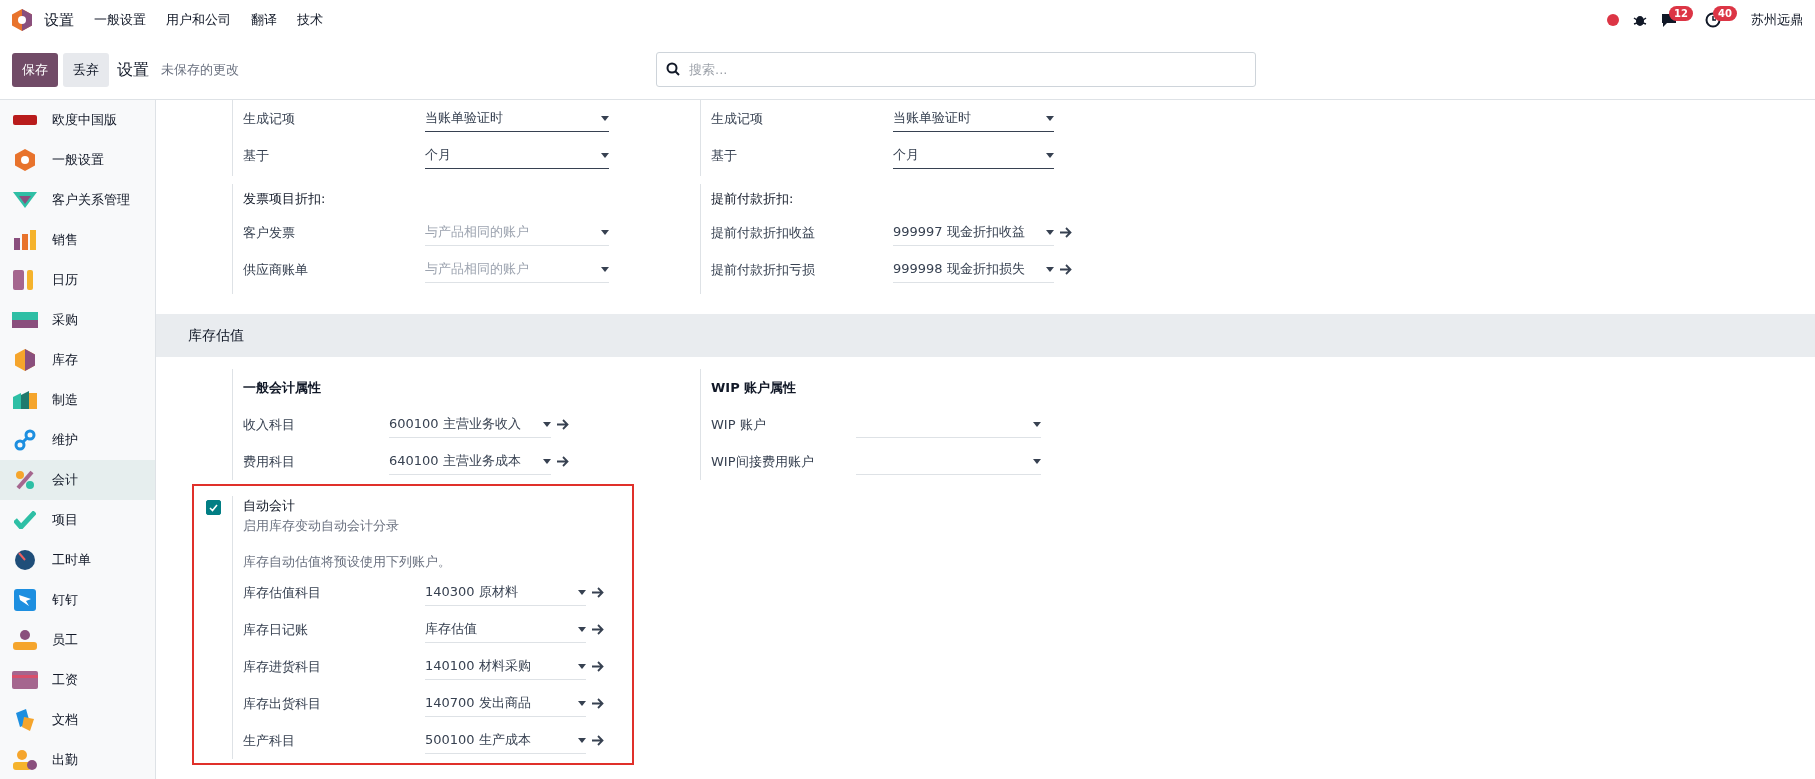 This screenshot has width=1815, height=779. I want to click on setting-note: 库存自动估值将预设使用下列账户。, so click(347, 562).